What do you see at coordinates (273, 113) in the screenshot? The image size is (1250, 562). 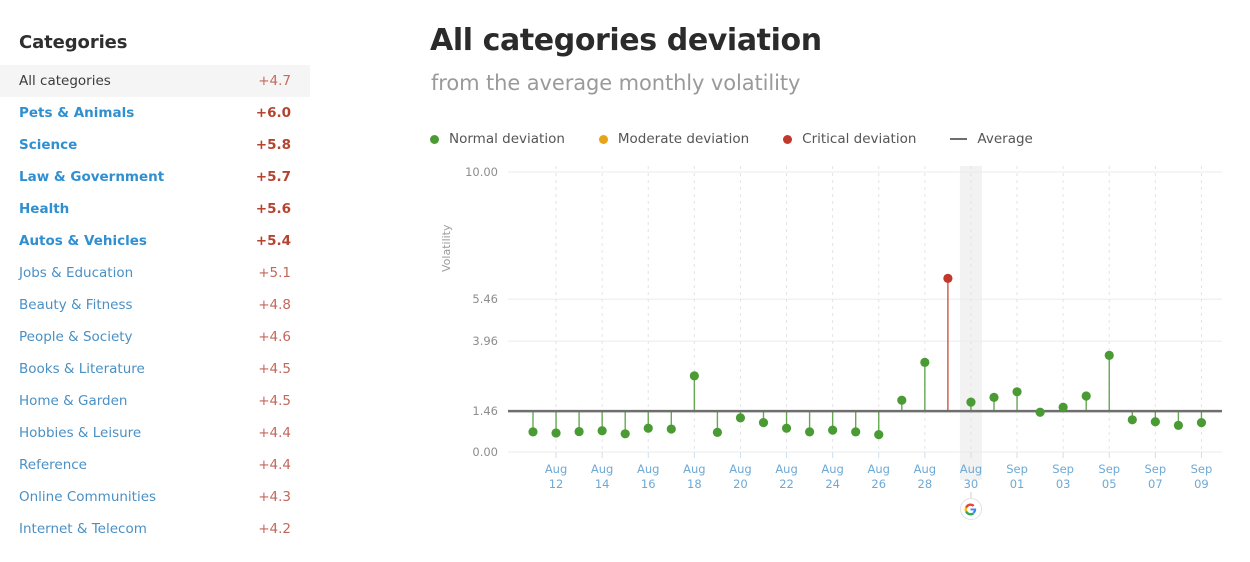 I see `category-deviation-value: +6.0` at bounding box center [273, 113].